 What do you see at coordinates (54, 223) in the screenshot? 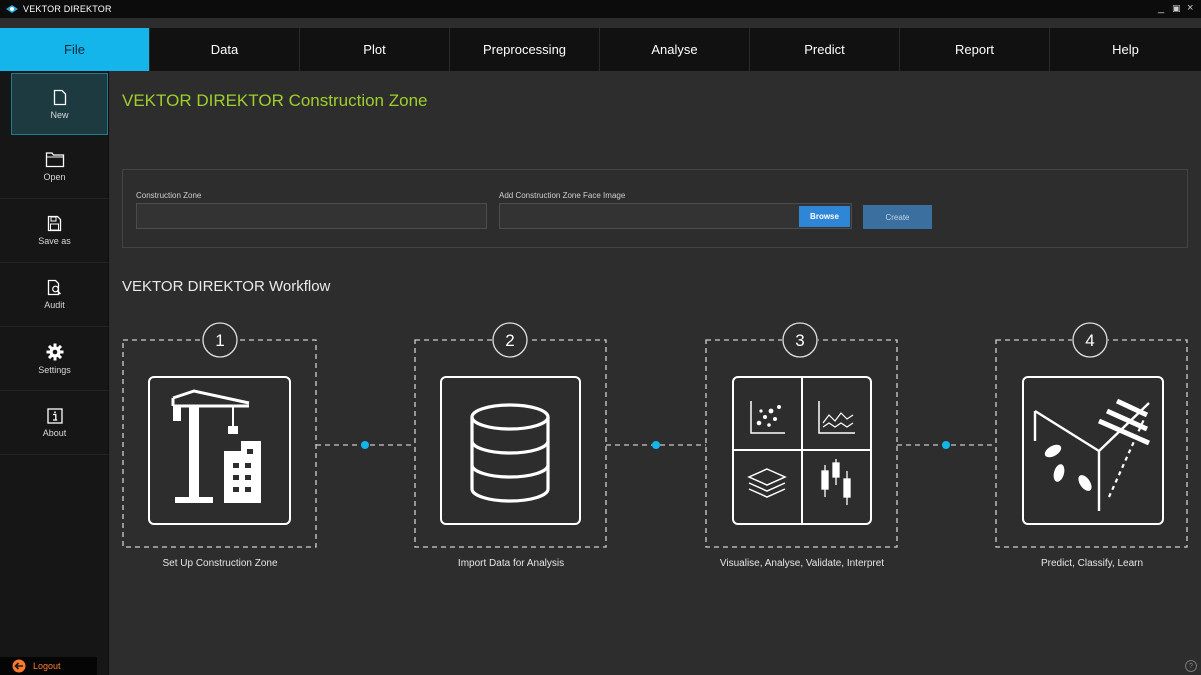
I see `save-as-icon` at bounding box center [54, 223].